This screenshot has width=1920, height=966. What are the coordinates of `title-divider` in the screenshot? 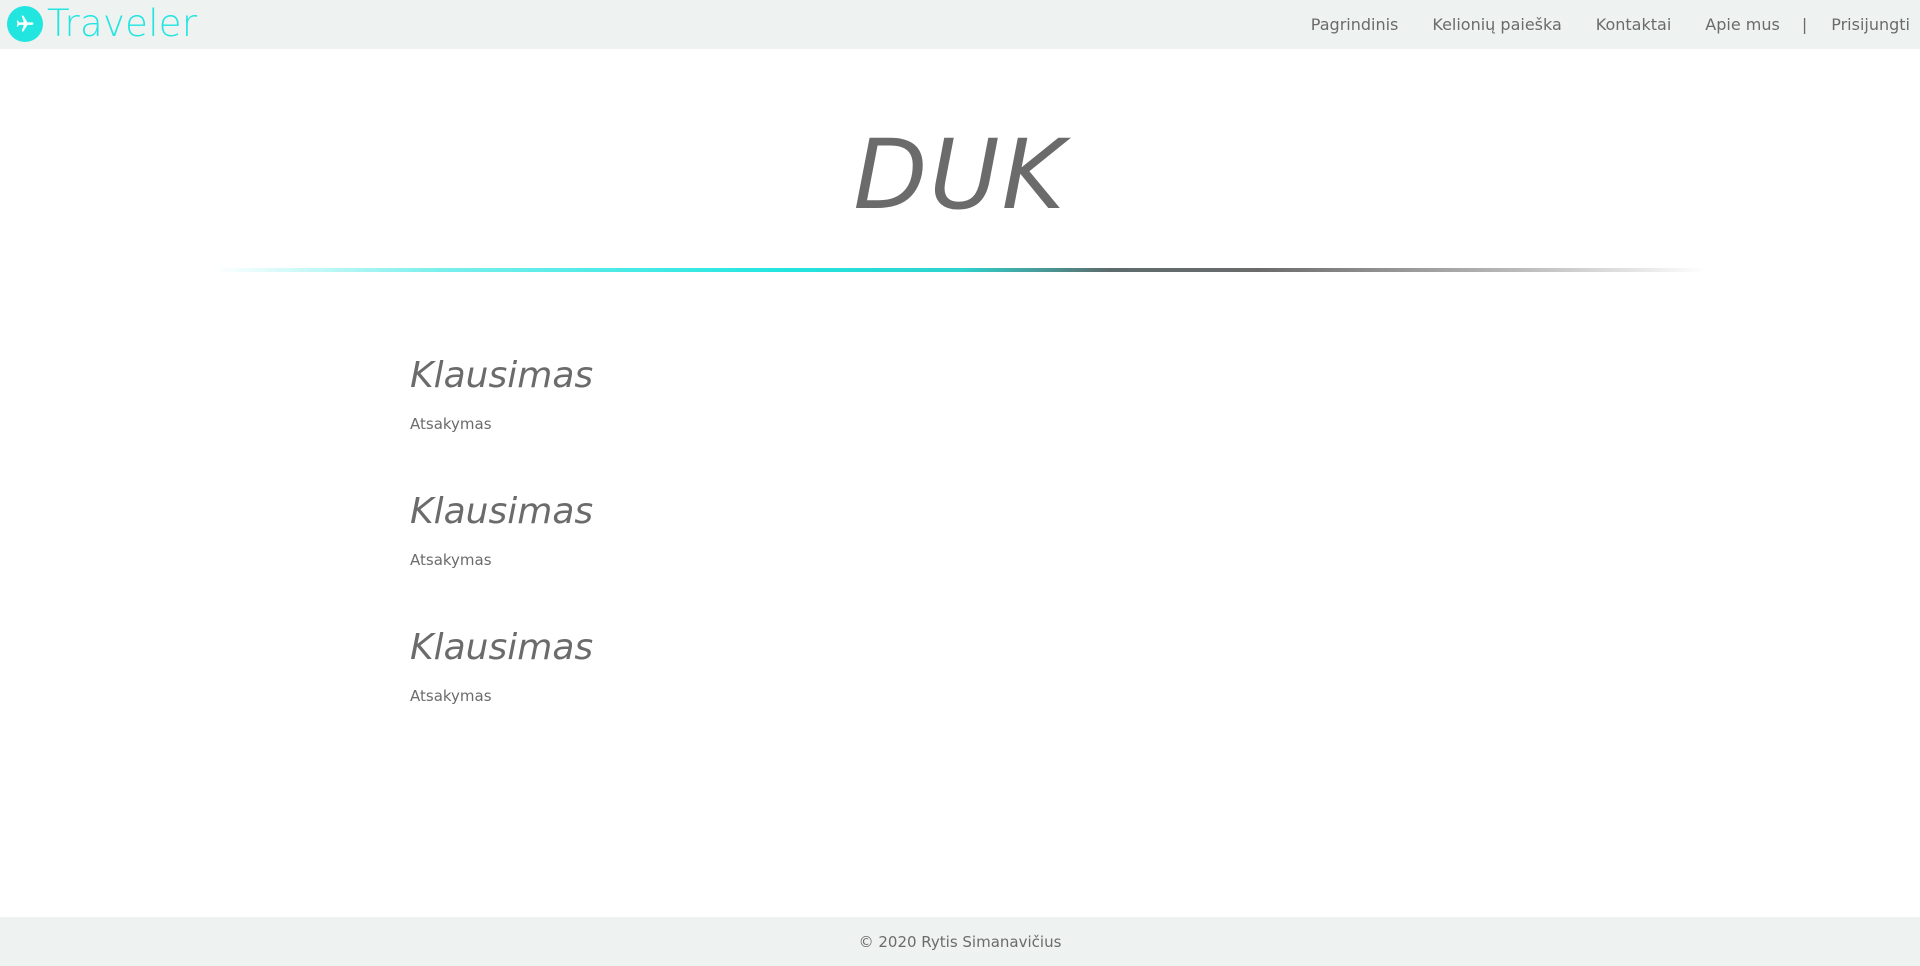 It's located at (960, 270).